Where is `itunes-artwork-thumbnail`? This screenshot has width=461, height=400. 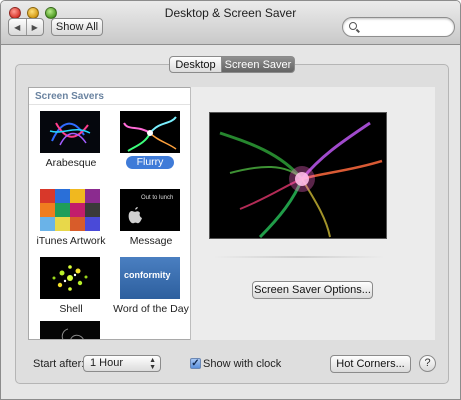 itunes-artwork-thumbnail is located at coordinates (70, 210).